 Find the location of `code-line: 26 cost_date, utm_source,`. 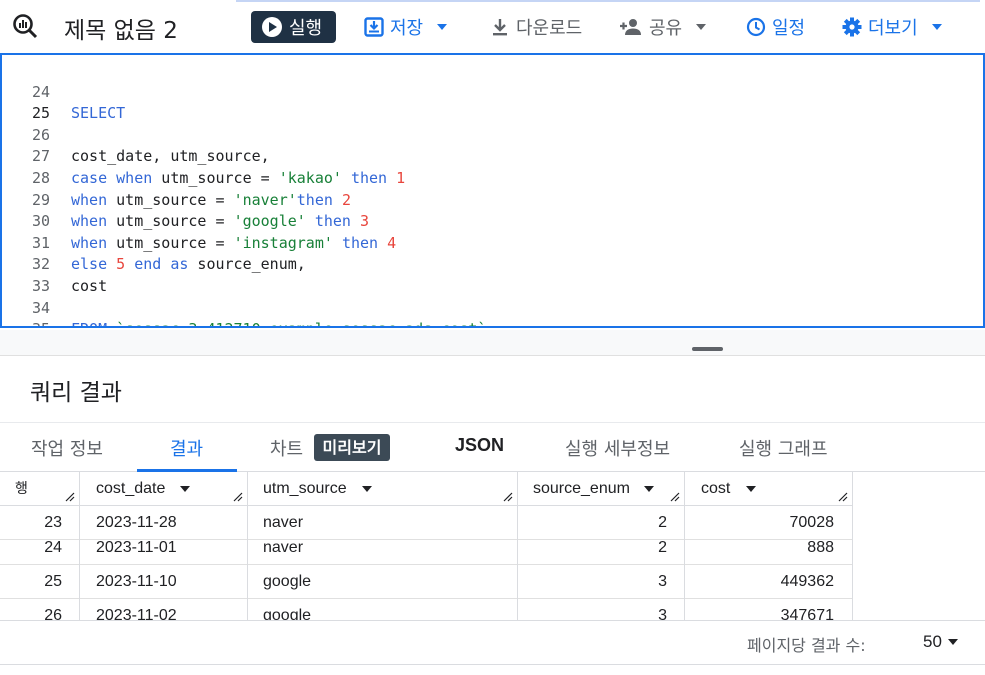

code-line: 26 cost_date, utm_source, is located at coordinates (492, 134).